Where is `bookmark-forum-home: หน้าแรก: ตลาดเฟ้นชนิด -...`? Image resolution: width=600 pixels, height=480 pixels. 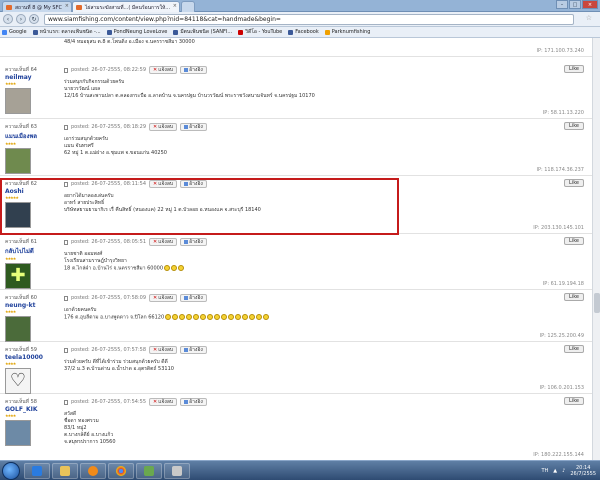
bookmark-forum-home: หน้าแรก: ตลาดเฟ้นชนิด -... is located at coordinates (66, 32).